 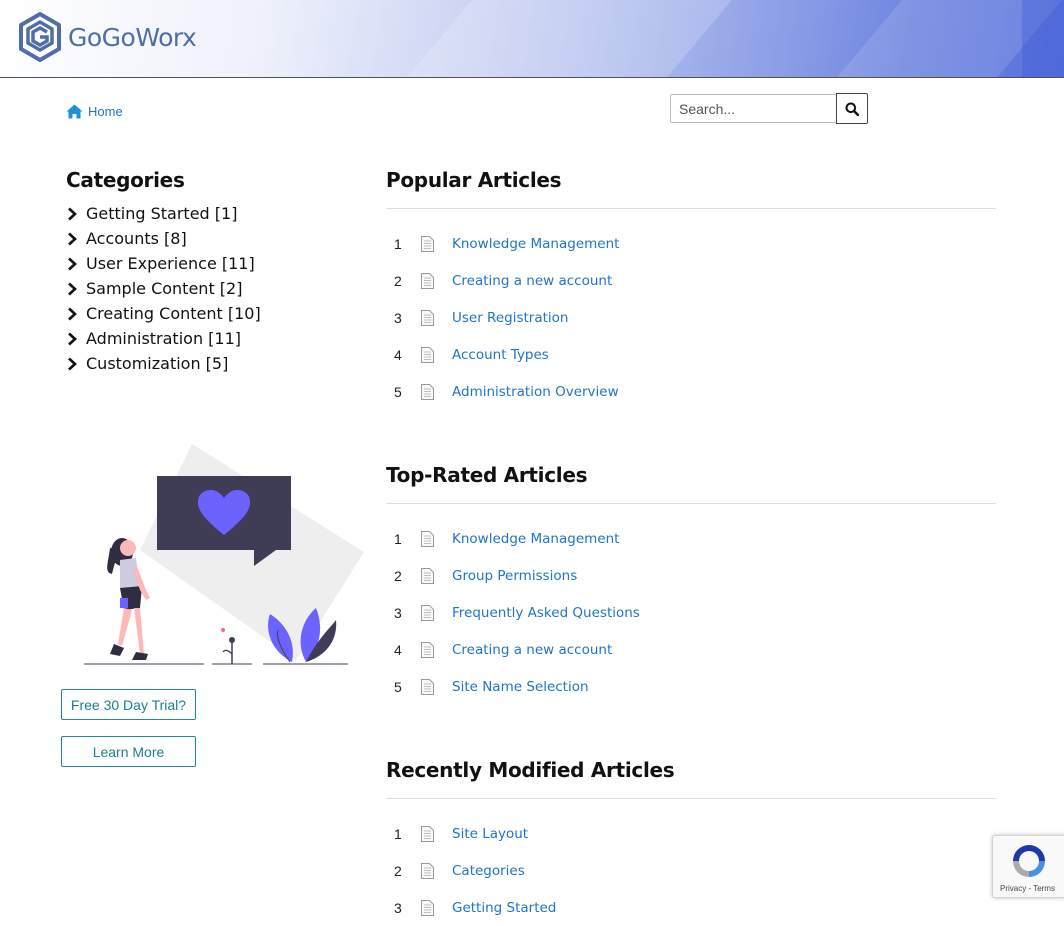 I want to click on article-item: 3 User Registration, so click(x=691, y=317).